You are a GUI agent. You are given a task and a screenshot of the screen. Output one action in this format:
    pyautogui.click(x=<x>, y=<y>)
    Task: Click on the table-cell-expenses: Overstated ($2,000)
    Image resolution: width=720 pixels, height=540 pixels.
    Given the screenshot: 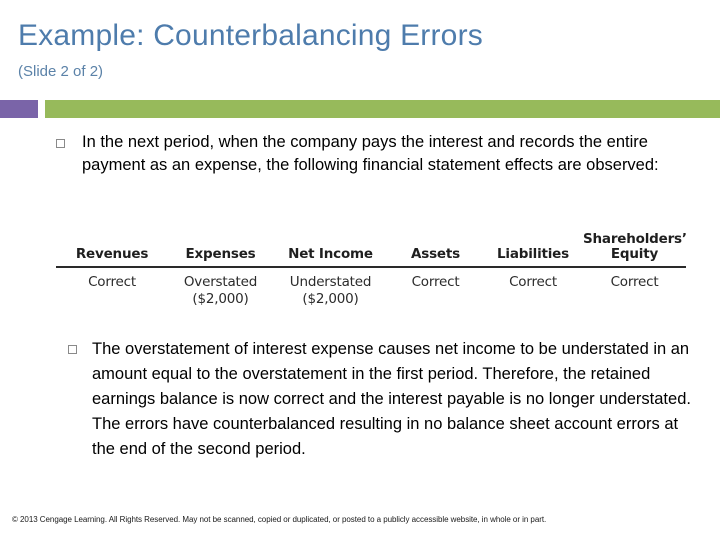 What is the action you would take?
    pyautogui.click(x=220, y=288)
    